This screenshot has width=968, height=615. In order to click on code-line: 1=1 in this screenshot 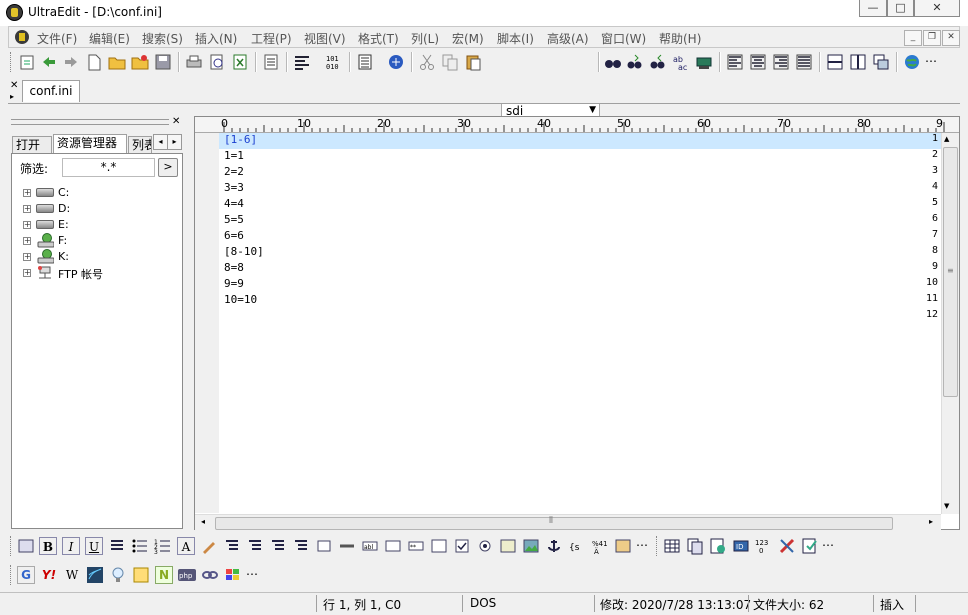, I will do `click(234, 155)`.